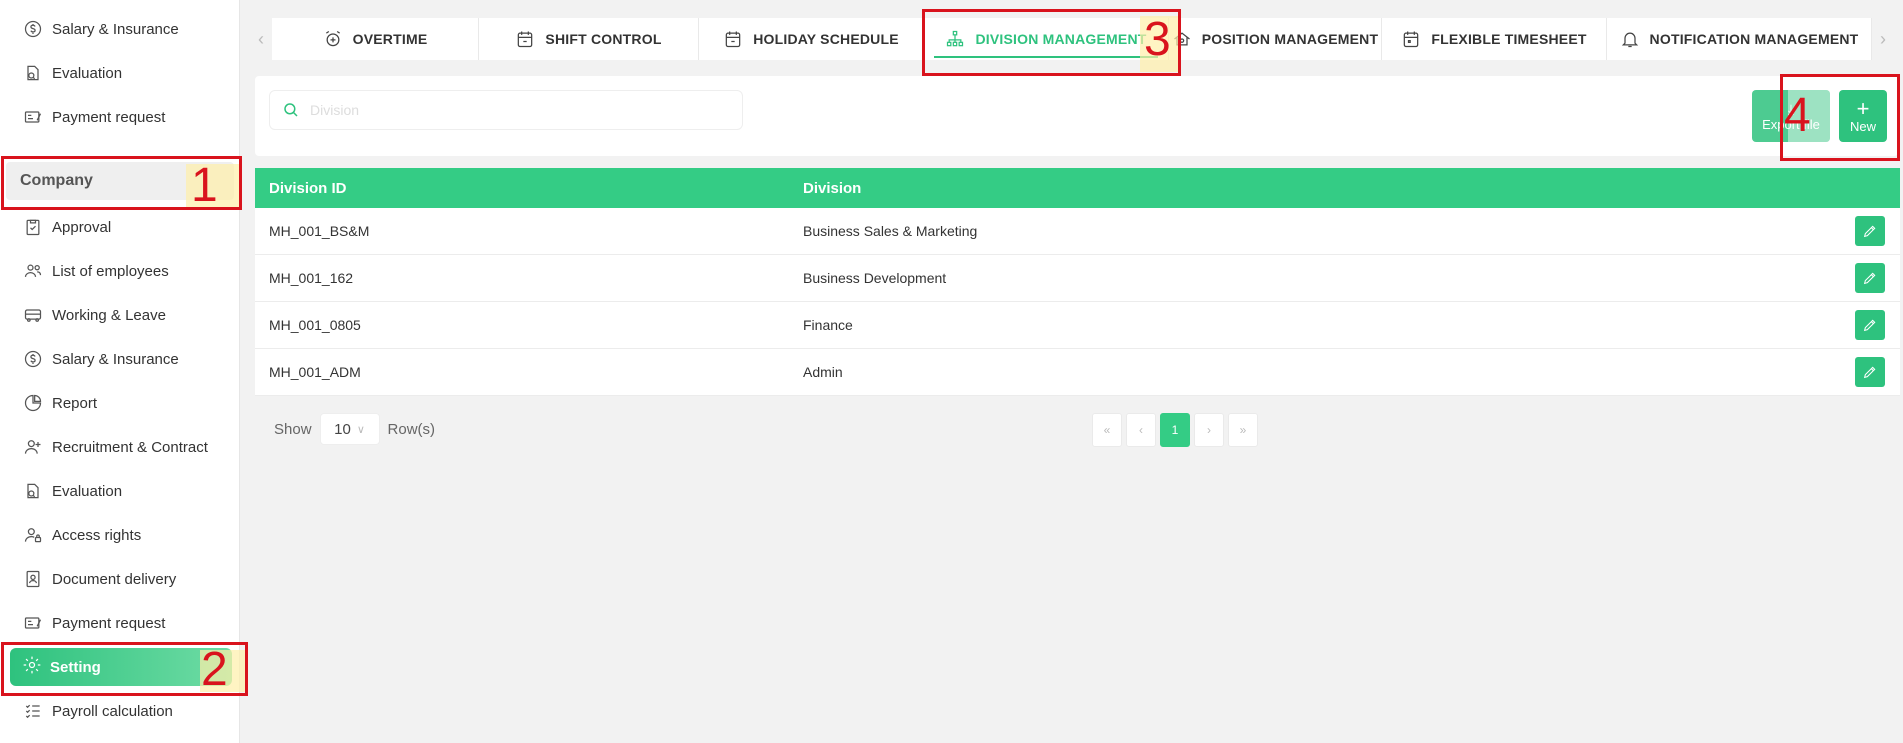  I want to click on cell-division-id: MH_001_BS&M, so click(319, 231).